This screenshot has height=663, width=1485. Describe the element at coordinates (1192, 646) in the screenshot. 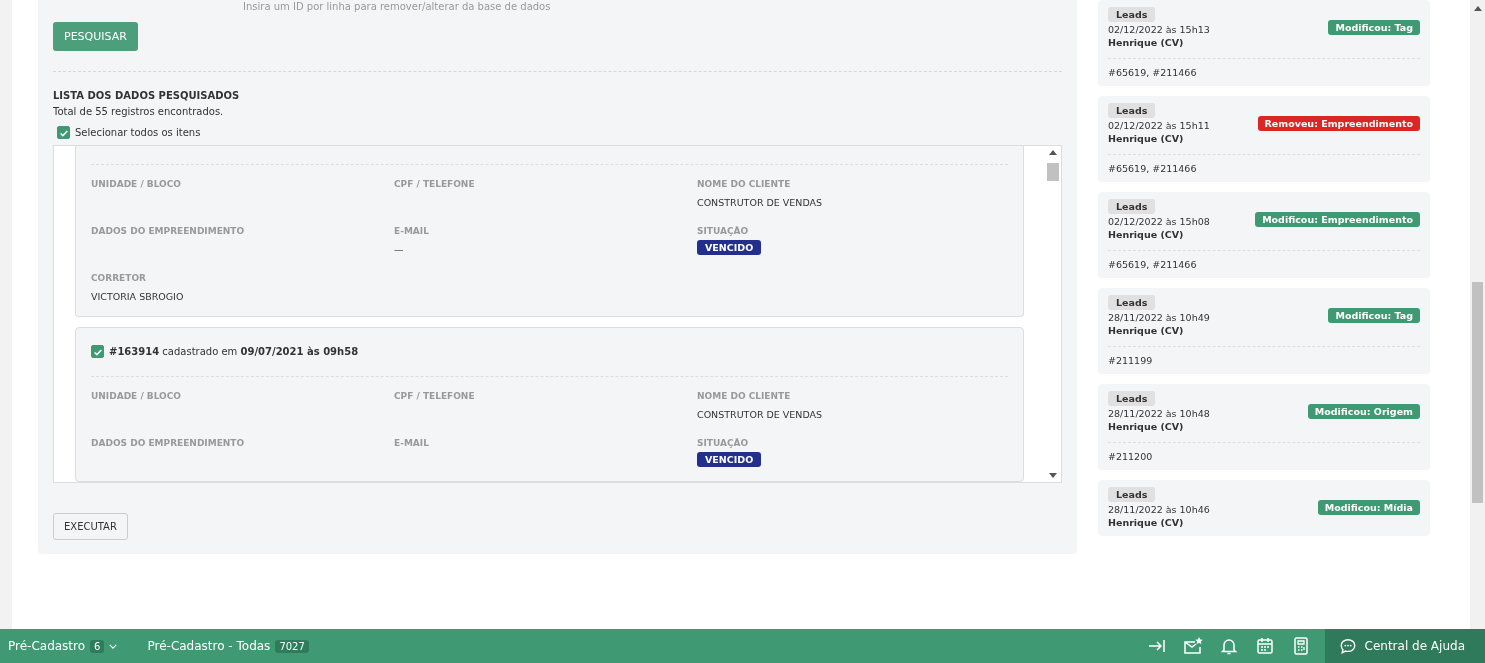

I see `mail-star-icon` at that location.